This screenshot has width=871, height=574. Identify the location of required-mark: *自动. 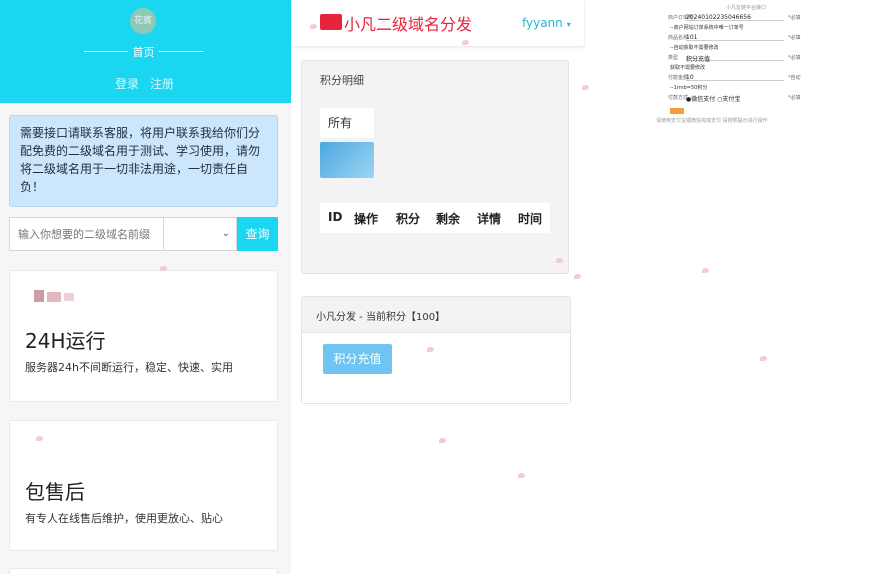
(794, 78).